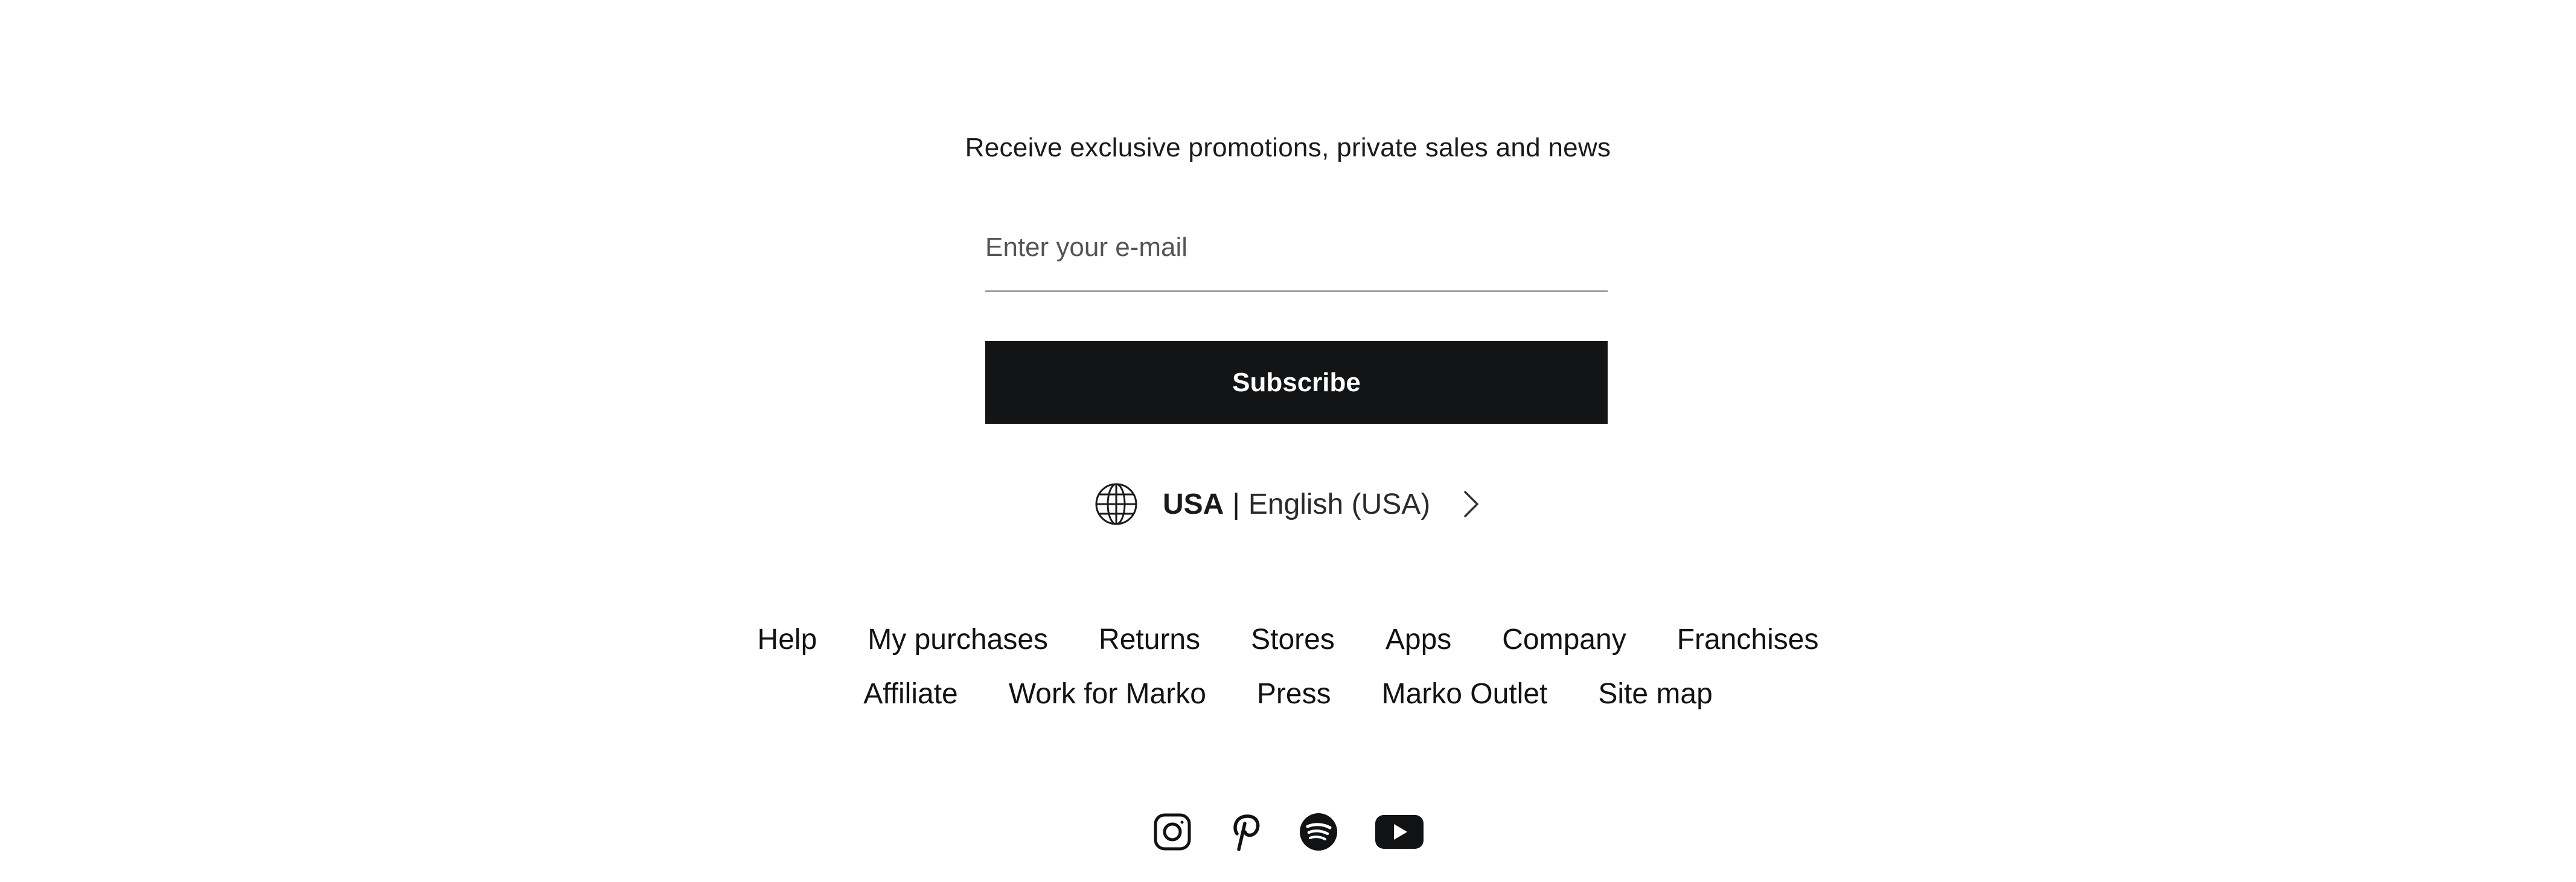 The width and height of the screenshot is (2576, 882). Describe the element at coordinates (1172, 832) in the screenshot. I see `instagram-icon` at that location.